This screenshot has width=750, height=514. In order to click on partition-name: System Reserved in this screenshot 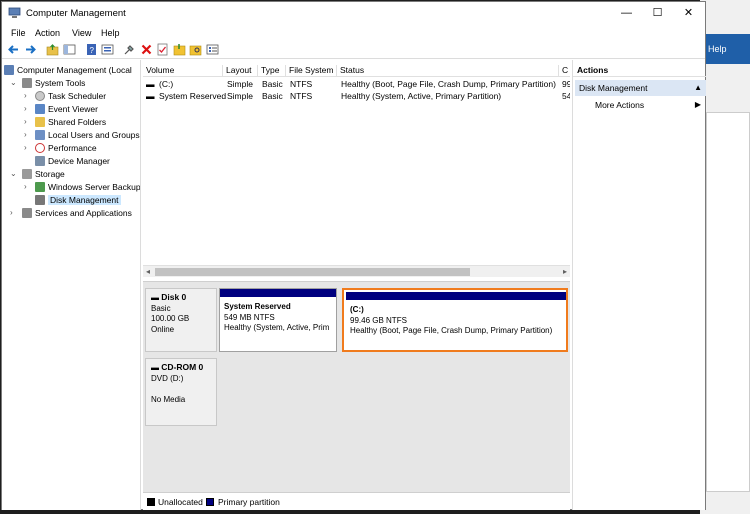, I will do `click(257, 306)`.